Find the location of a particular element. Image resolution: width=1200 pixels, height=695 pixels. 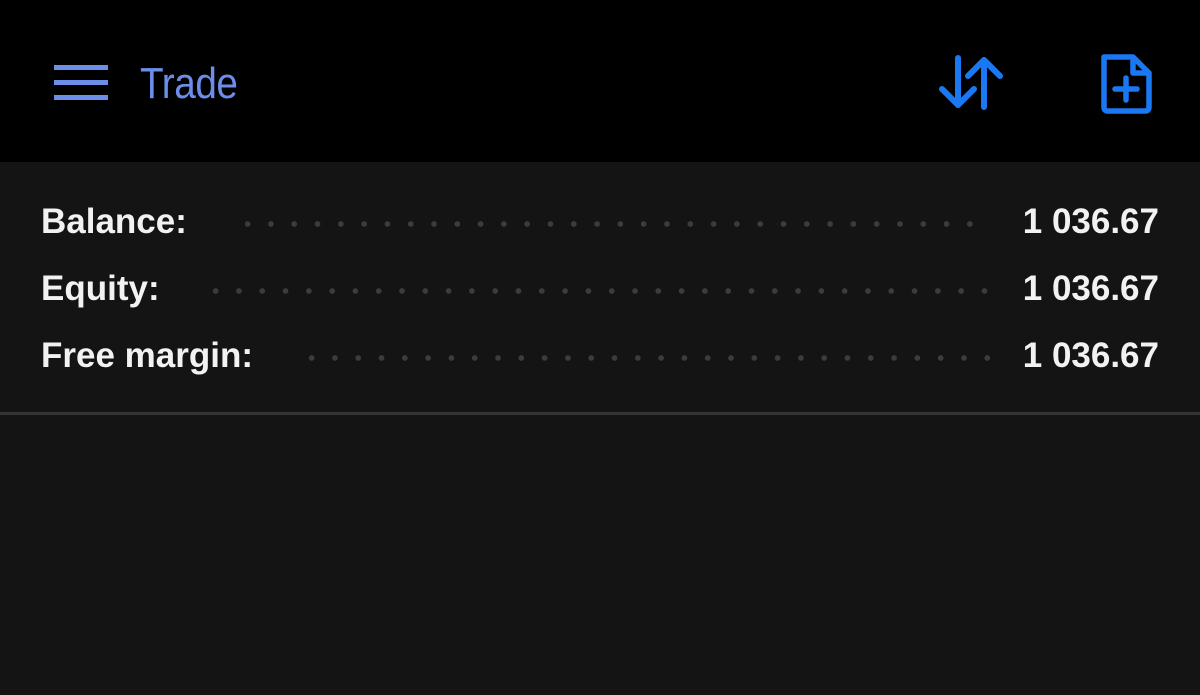

file-plus-icon is located at coordinates (1126, 84).